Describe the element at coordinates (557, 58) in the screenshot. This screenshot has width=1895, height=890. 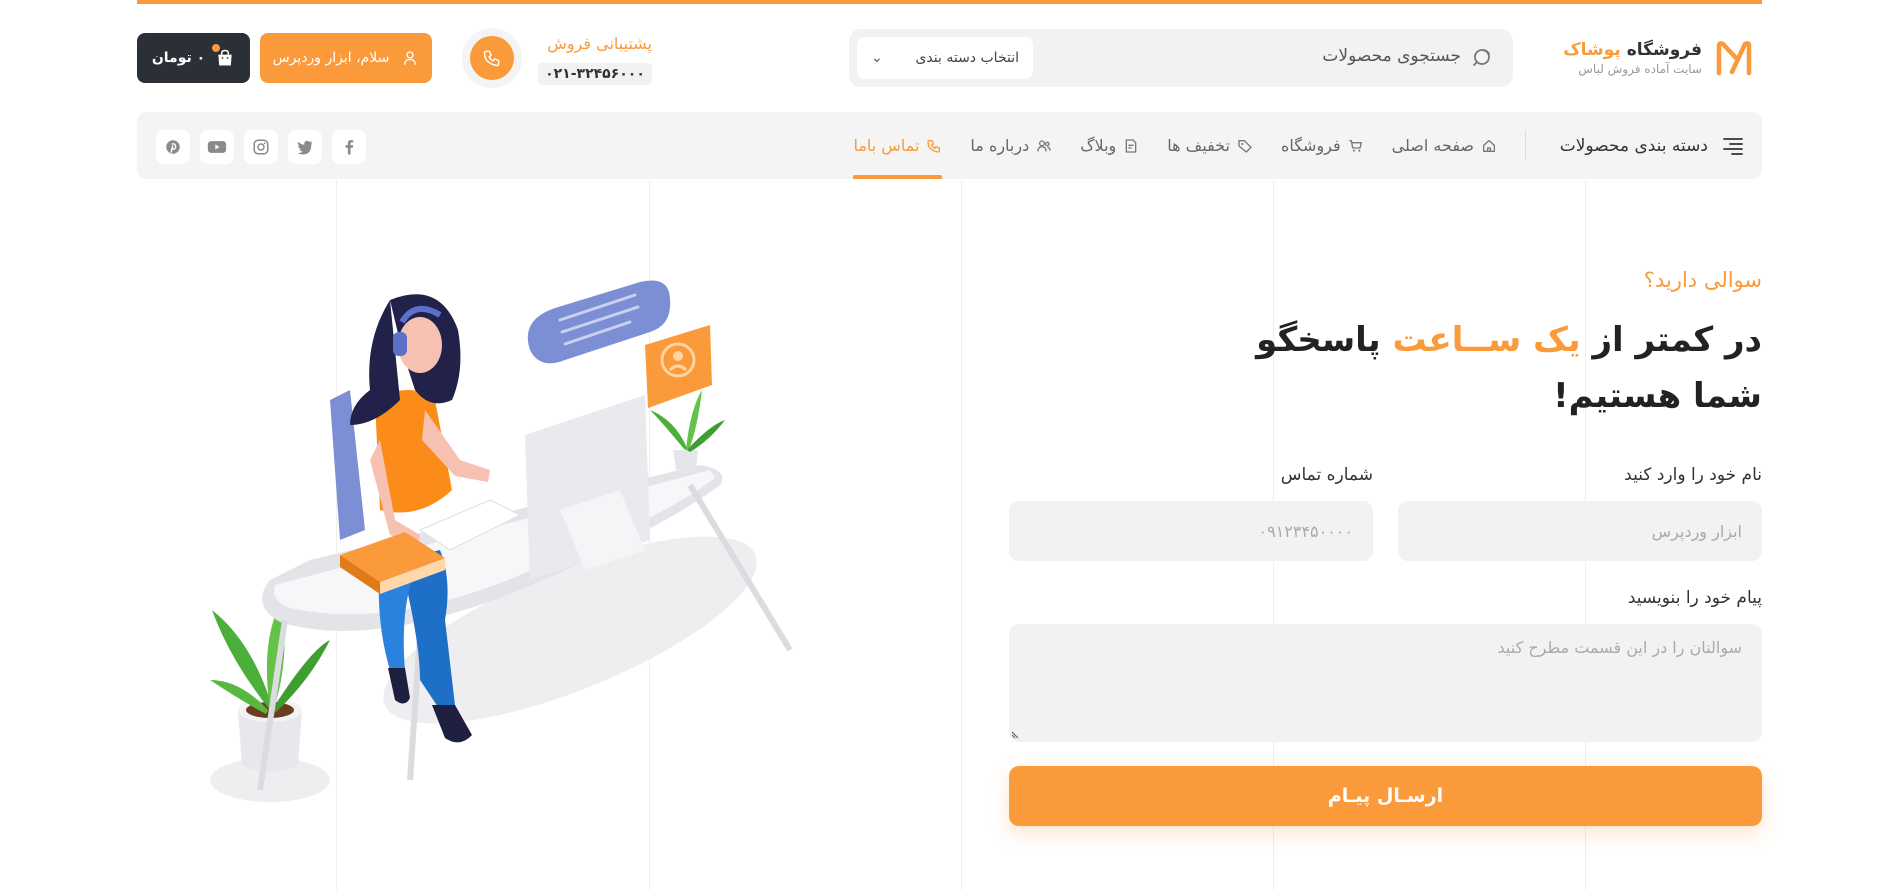
I see `sales-support: پشتیبانی فروش ۰۲۱-۳۲۴۵۶۰۰۰` at that location.